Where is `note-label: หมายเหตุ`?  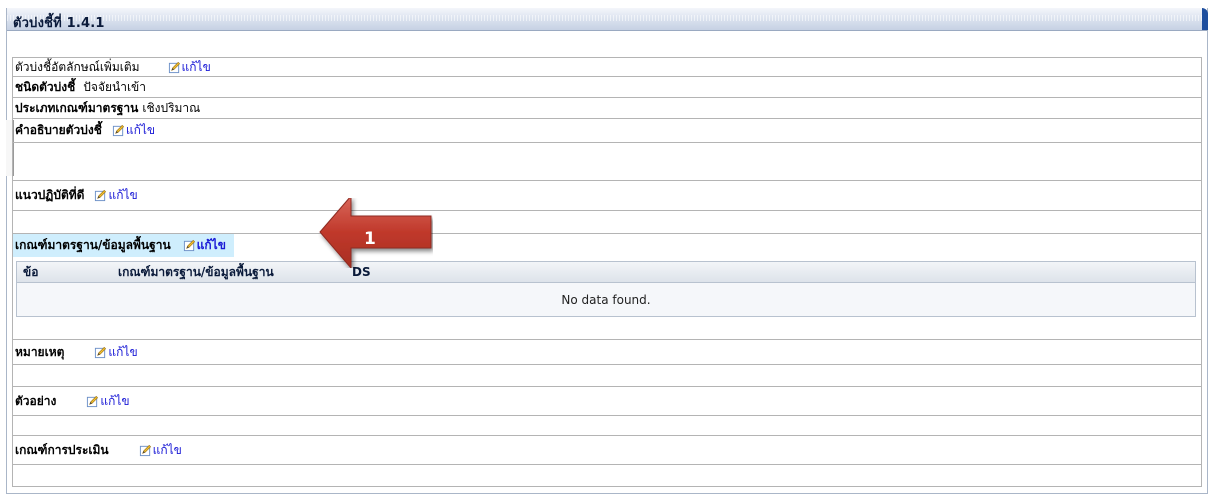 note-label: หมายเหตุ is located at coordinates (40, 351).